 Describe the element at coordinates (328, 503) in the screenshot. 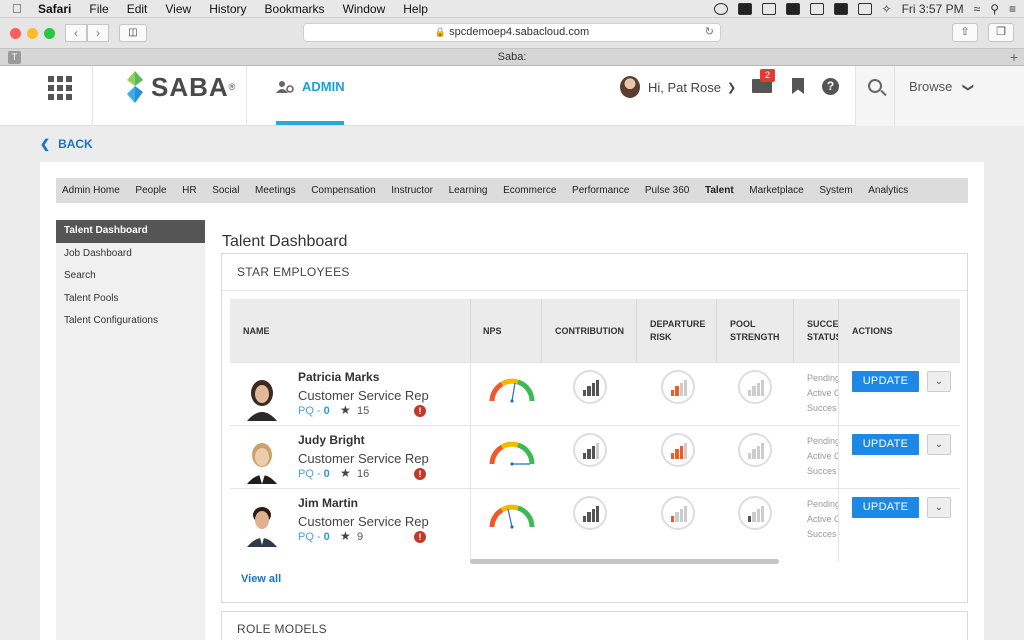

I see `employee-name: Jim Martin` at that location.